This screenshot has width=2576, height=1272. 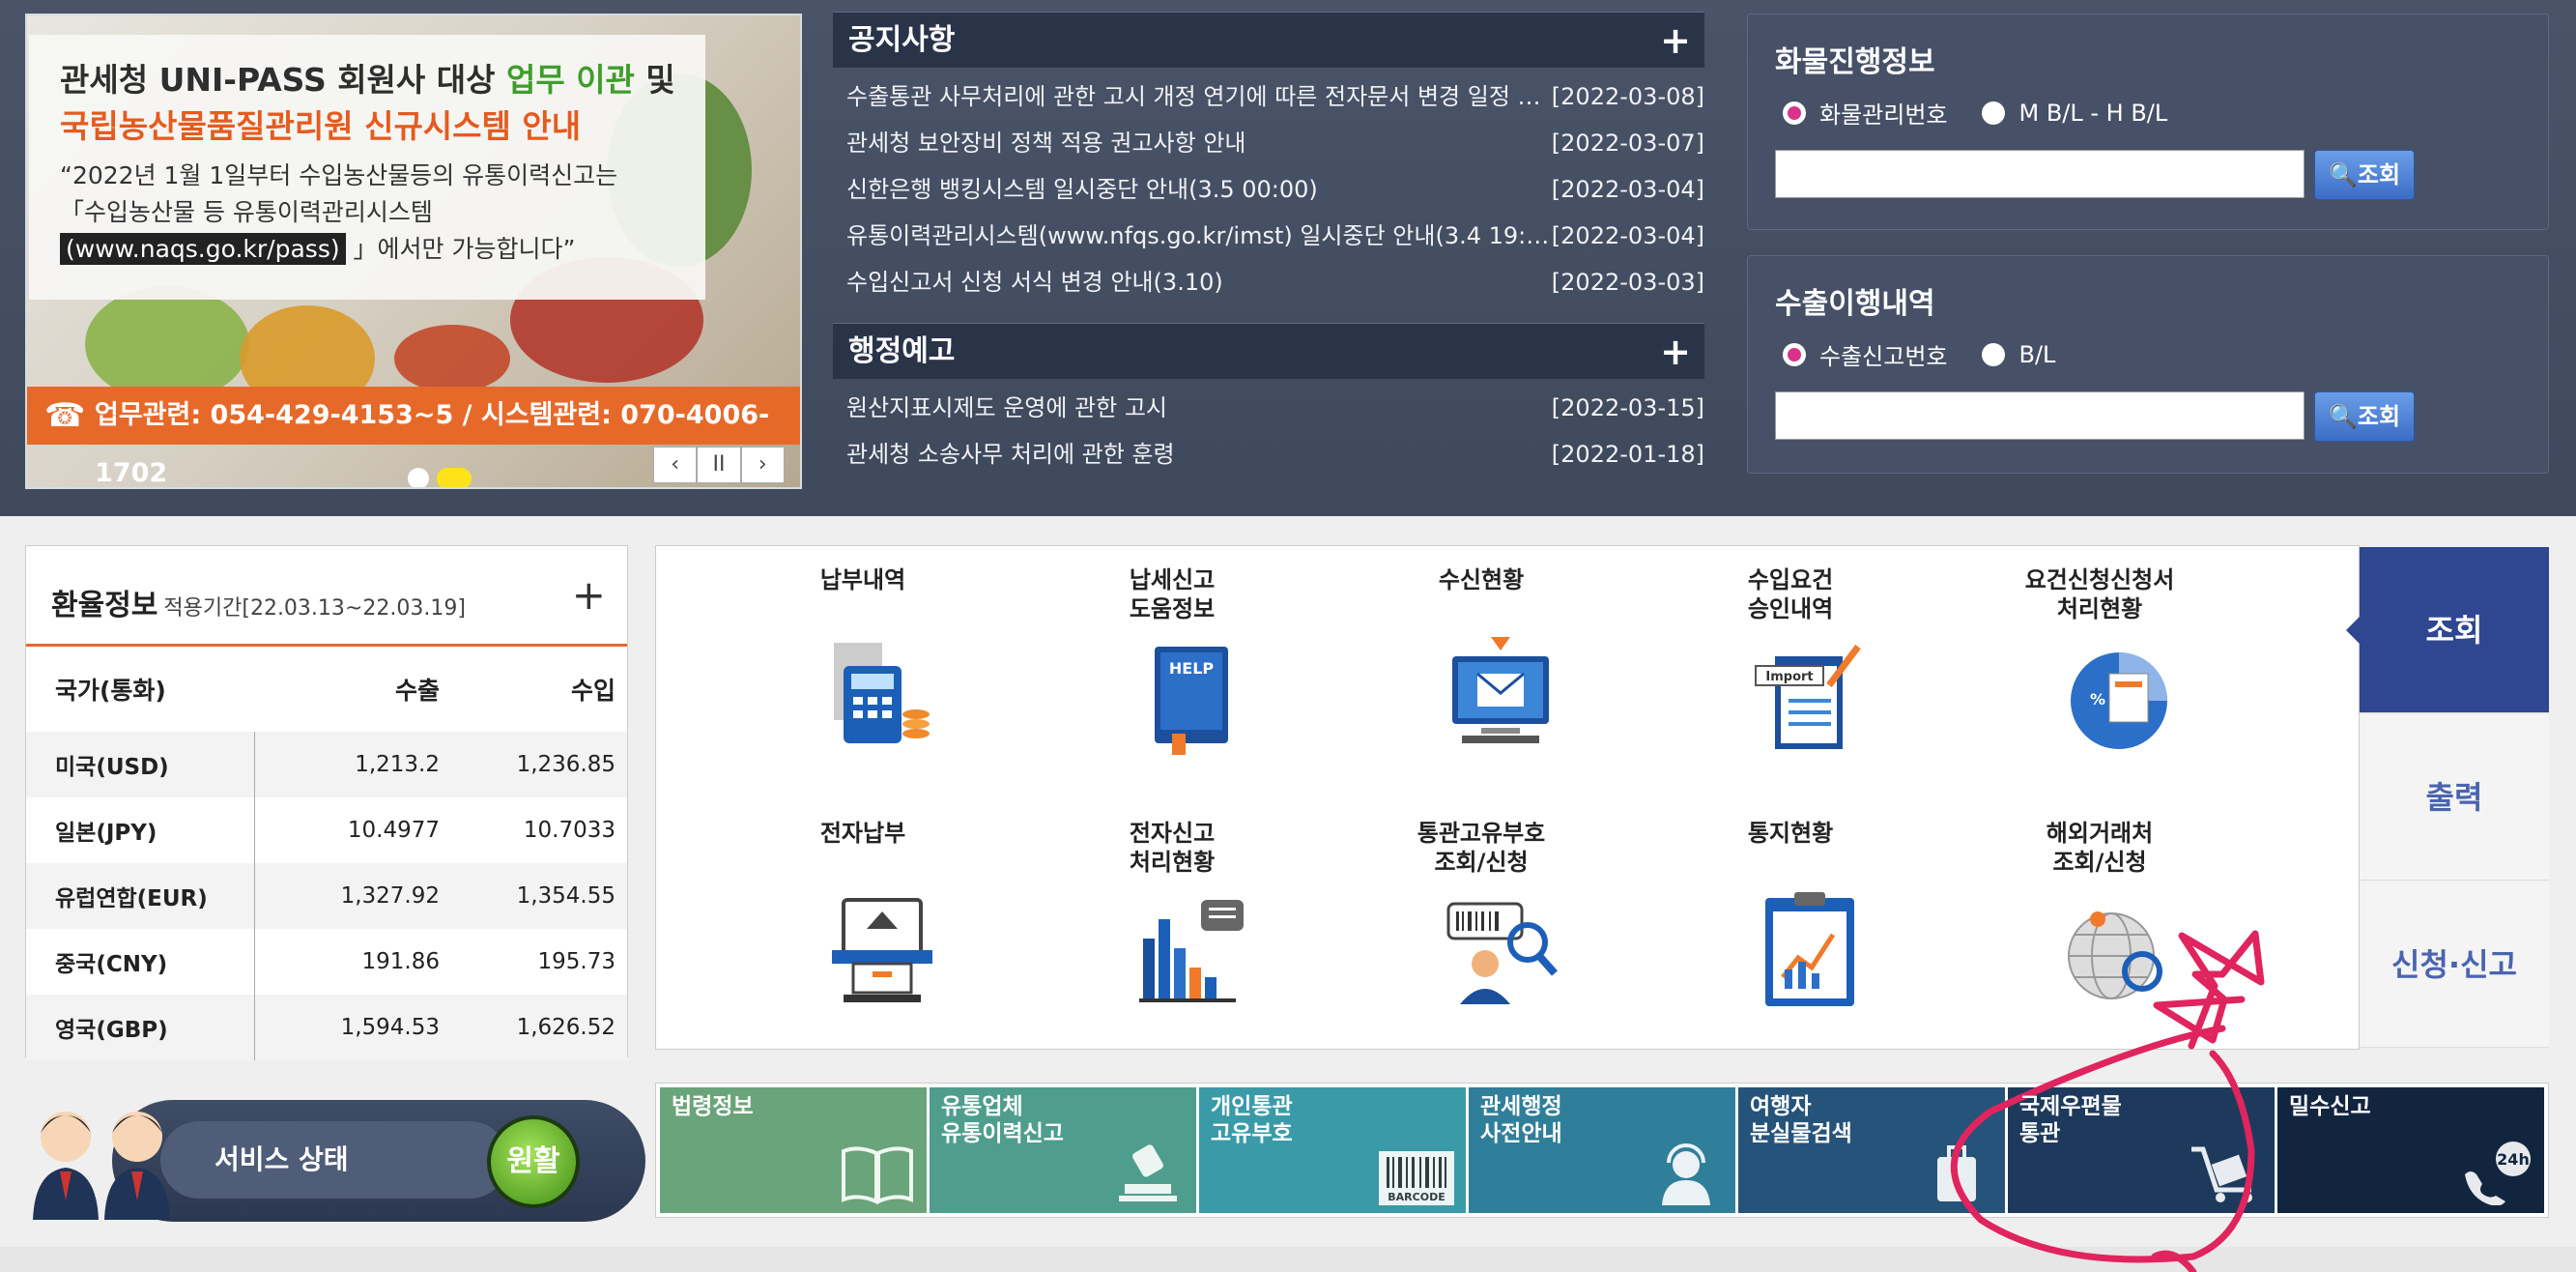 What do you see at coordinates (2455, 965) in the screenshot?
I see `tab-apply-declare: 신청·신고` at bounding box center [2455, 965].